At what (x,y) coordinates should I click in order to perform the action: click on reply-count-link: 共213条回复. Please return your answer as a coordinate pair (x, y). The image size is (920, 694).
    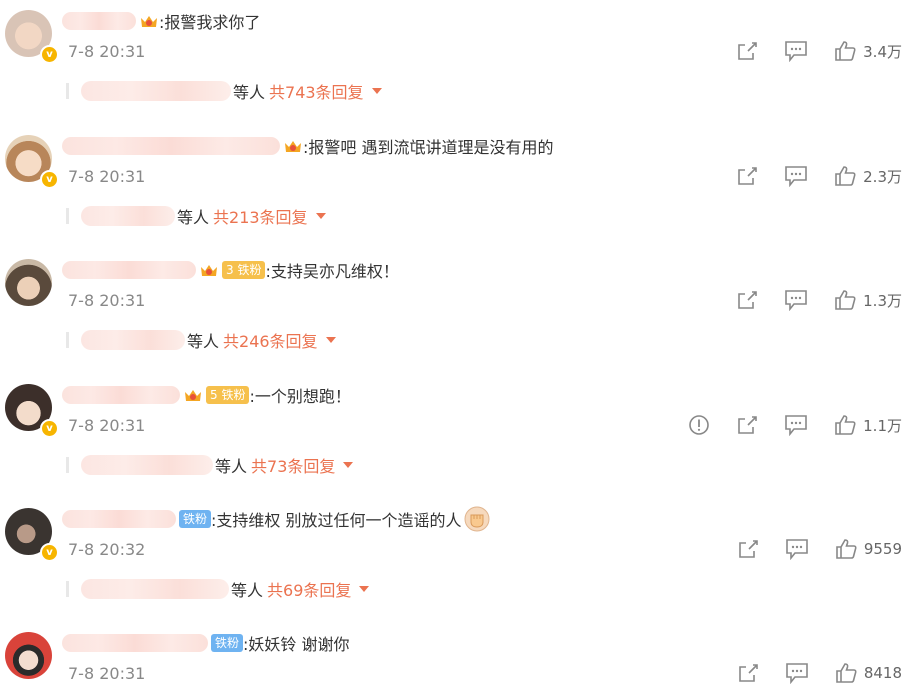
    Looking at the image, I should click on (260, 216).